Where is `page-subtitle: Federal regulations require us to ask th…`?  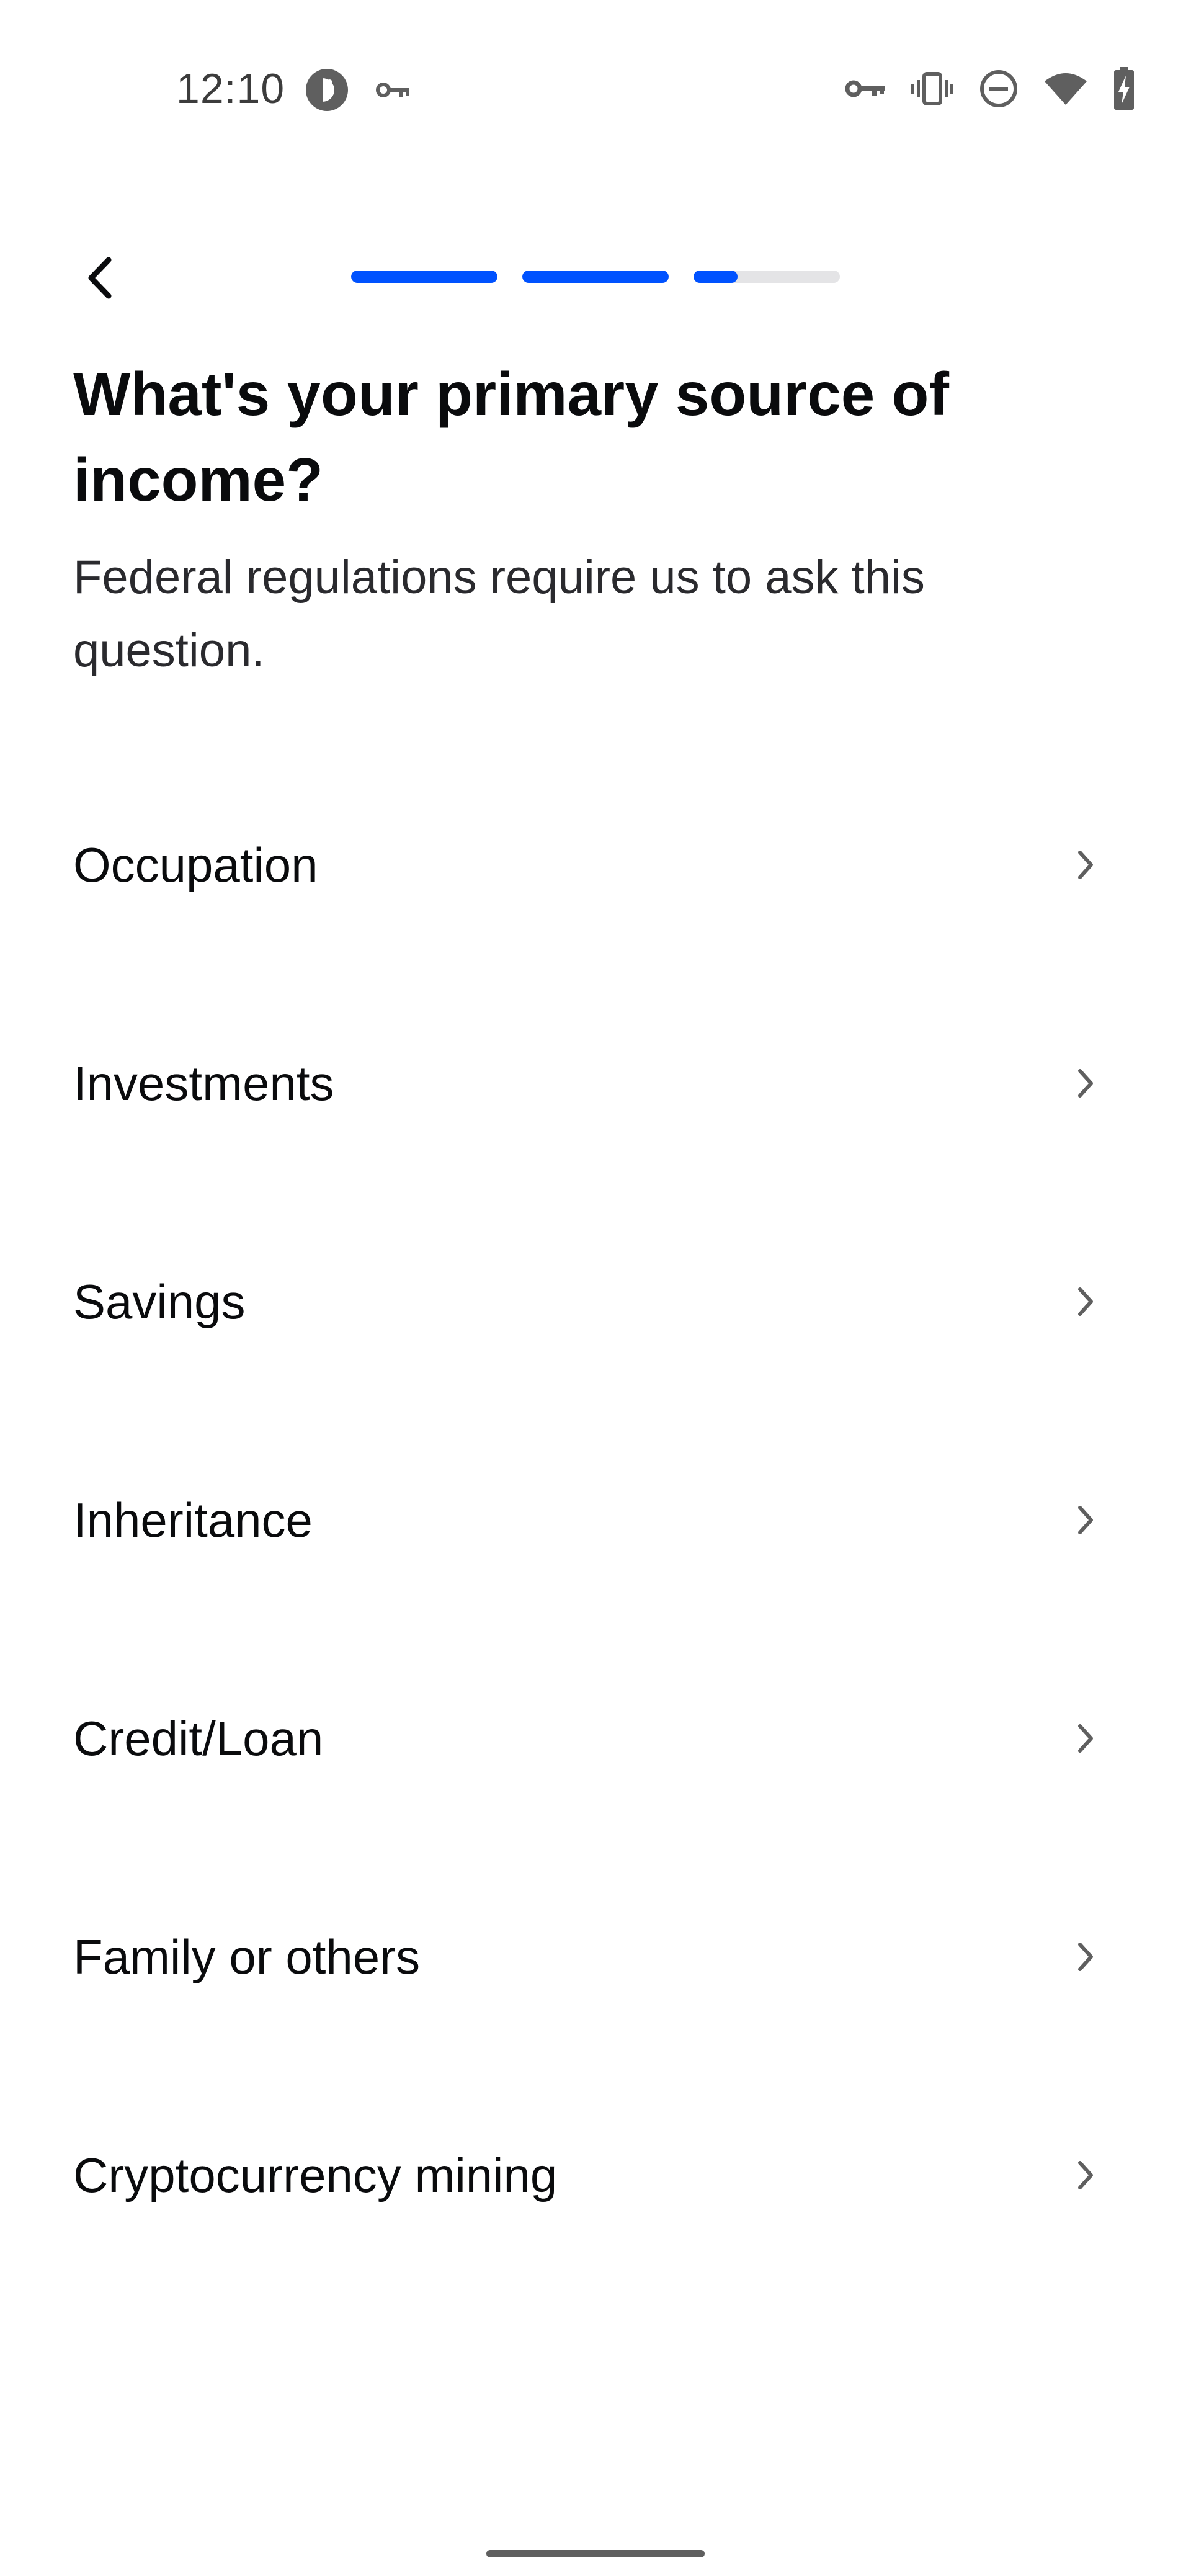 page-subtitle: Federal regulations require us to ask th… is located at coordinates (499, 614).